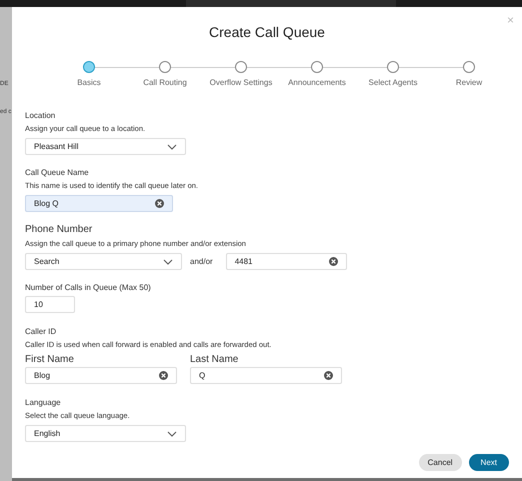 This screenshot has width=522, height=481. Describe the element at coordinates (469, 82) in the screenshot. I see `step-label: Review` at that location.